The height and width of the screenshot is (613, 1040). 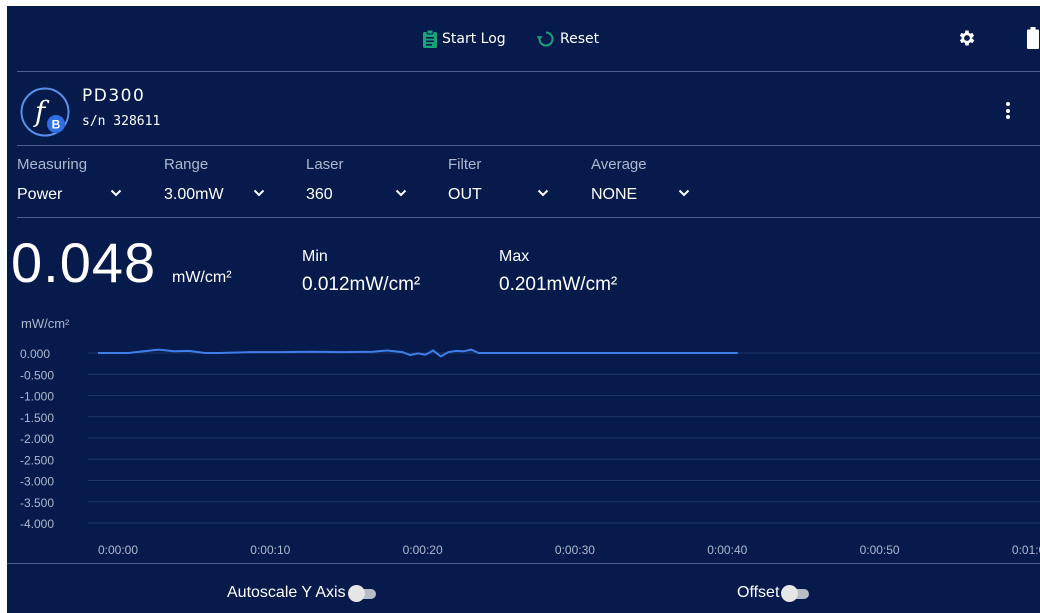 I want to click on y-tick-label: -1.000, so click(x=37, y=397).